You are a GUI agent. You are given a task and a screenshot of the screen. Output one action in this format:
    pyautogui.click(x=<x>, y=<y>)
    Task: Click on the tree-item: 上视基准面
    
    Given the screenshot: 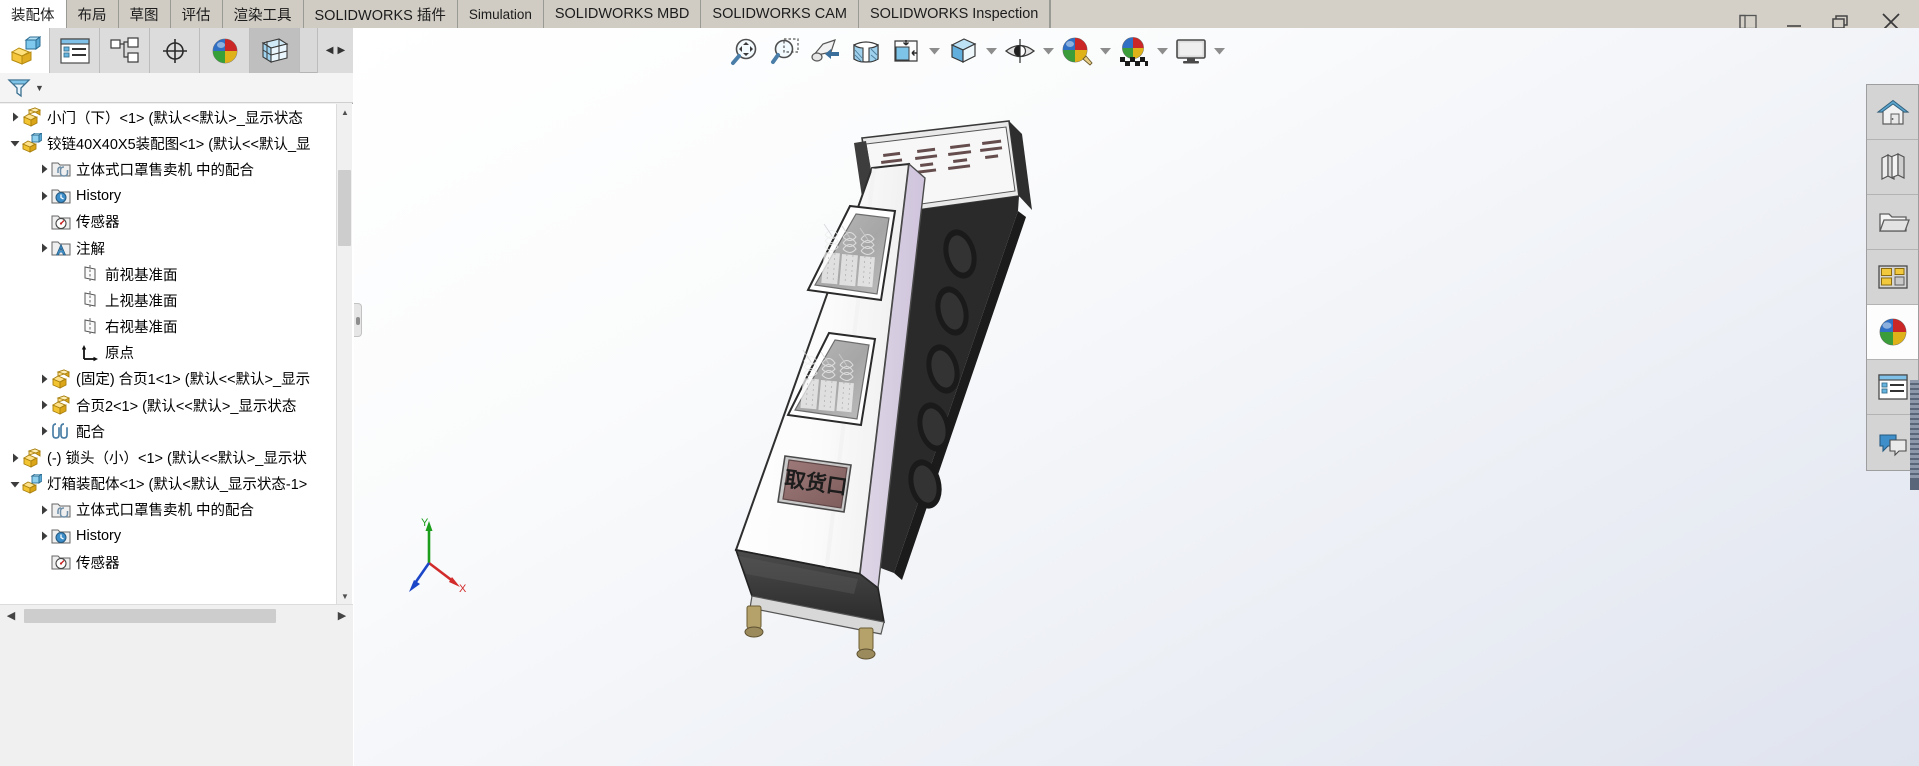 What is the action you would take?
    pyautogui.click(x=176, y=300)
    